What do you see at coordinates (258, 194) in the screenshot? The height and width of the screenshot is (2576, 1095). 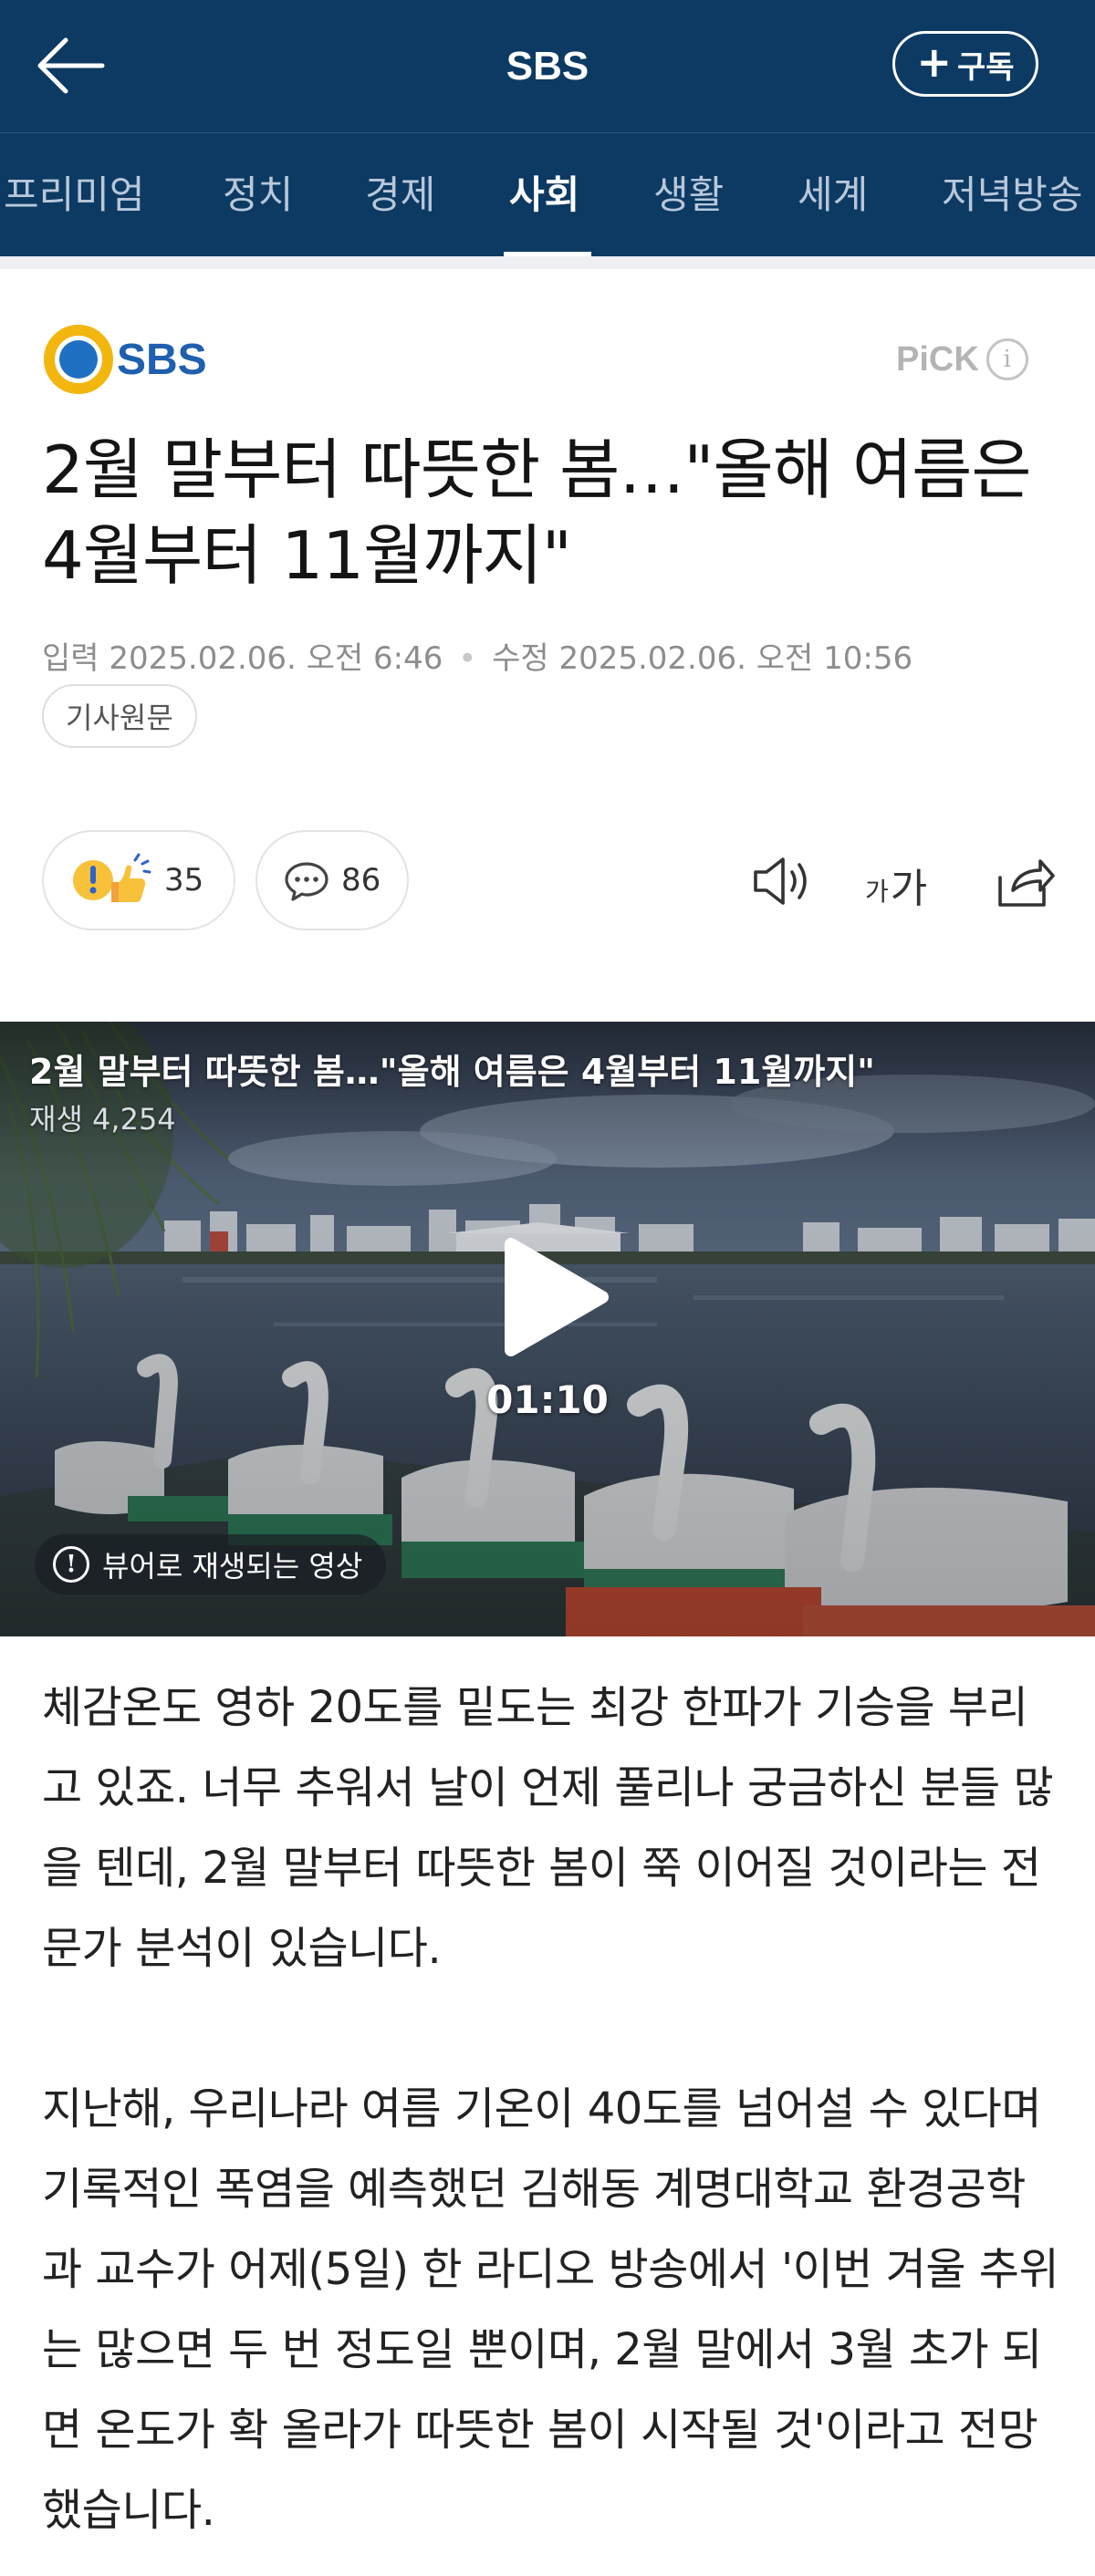 I see `tab-politics: 정치` at bounding box center [258, 194].